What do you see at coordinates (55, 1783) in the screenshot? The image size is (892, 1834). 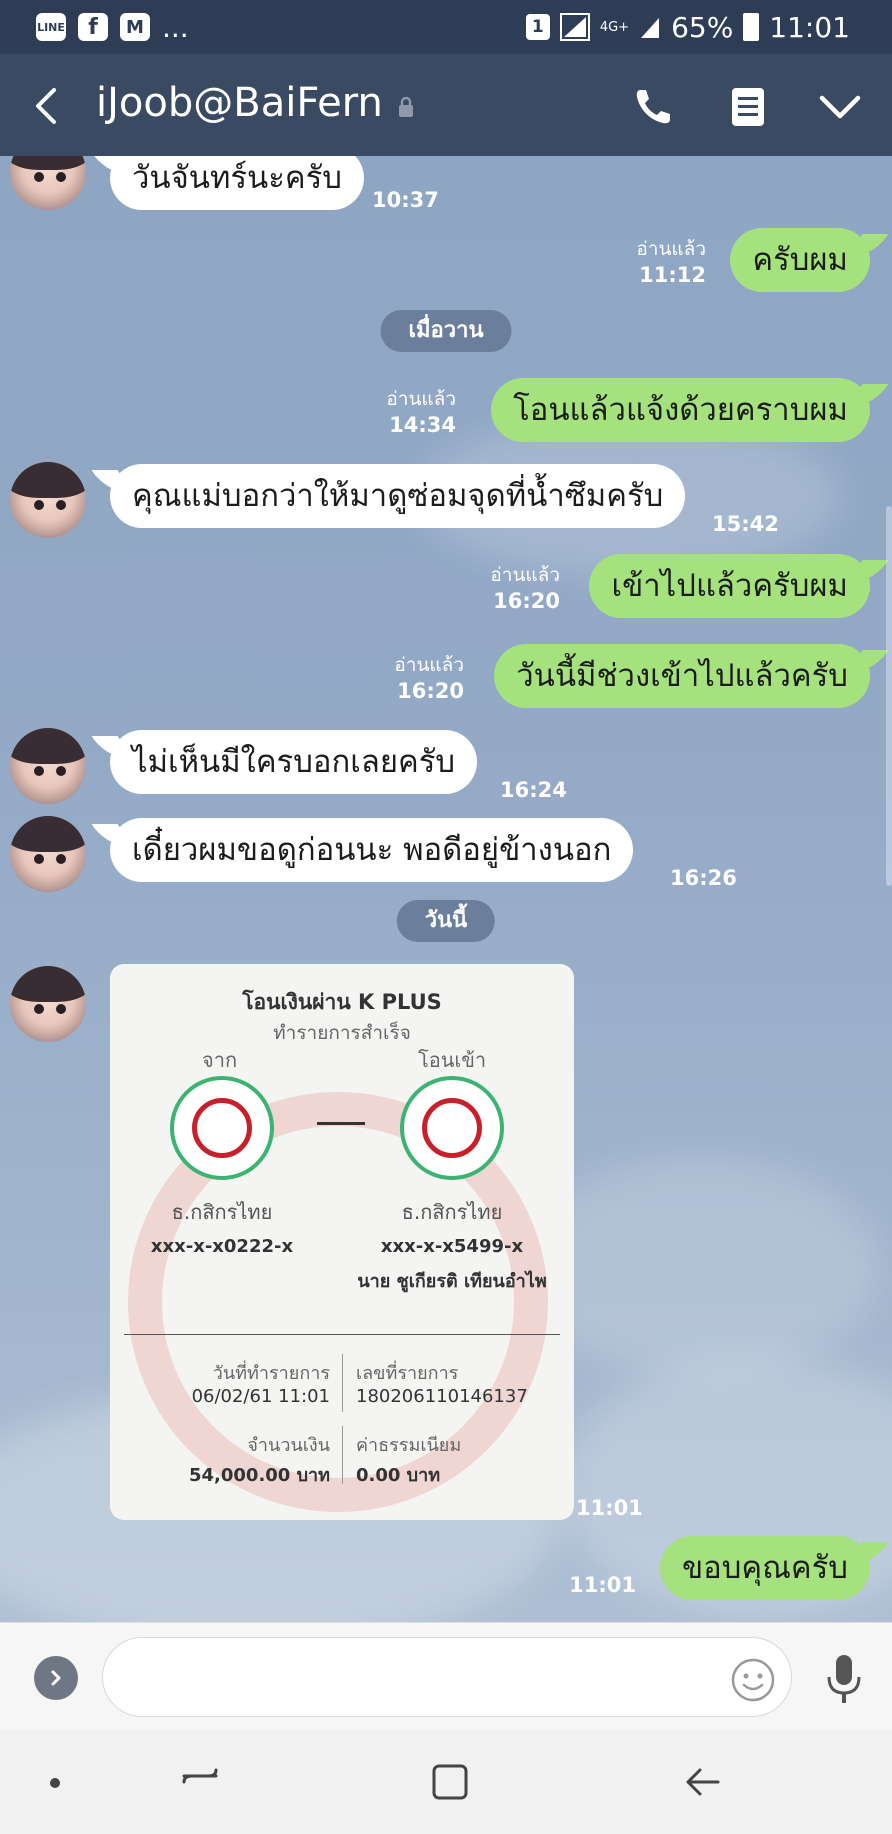 I see `nav-dot-icon` at bounding box center [55, 1783].